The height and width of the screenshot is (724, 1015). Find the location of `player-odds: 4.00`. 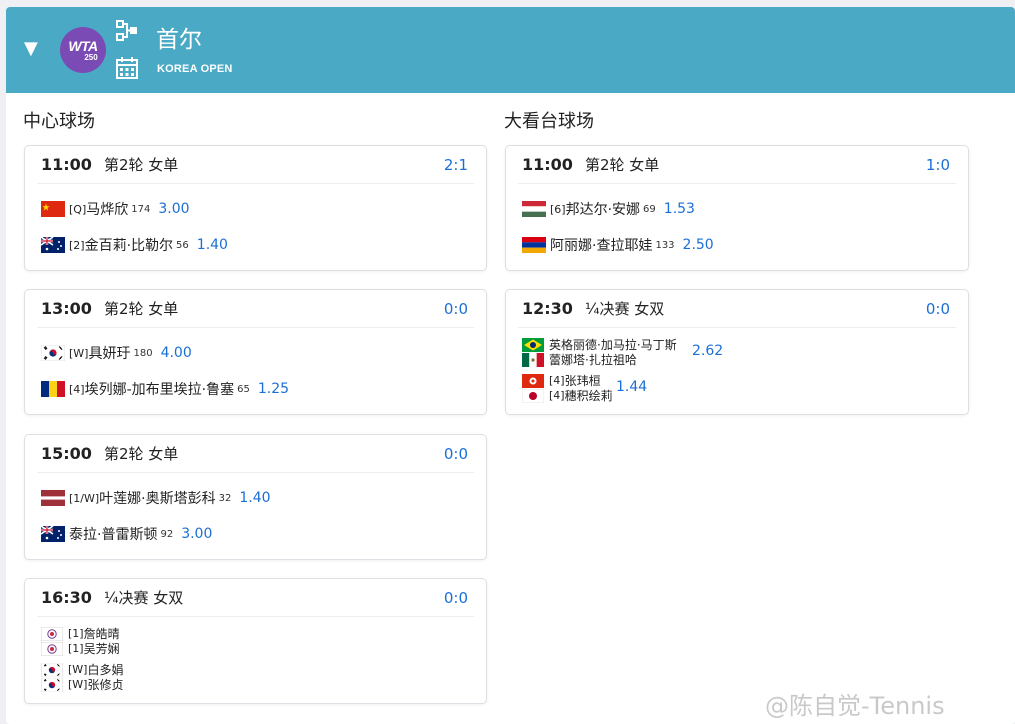

player-odds: 4.00 is located at coordinates (176, 353).